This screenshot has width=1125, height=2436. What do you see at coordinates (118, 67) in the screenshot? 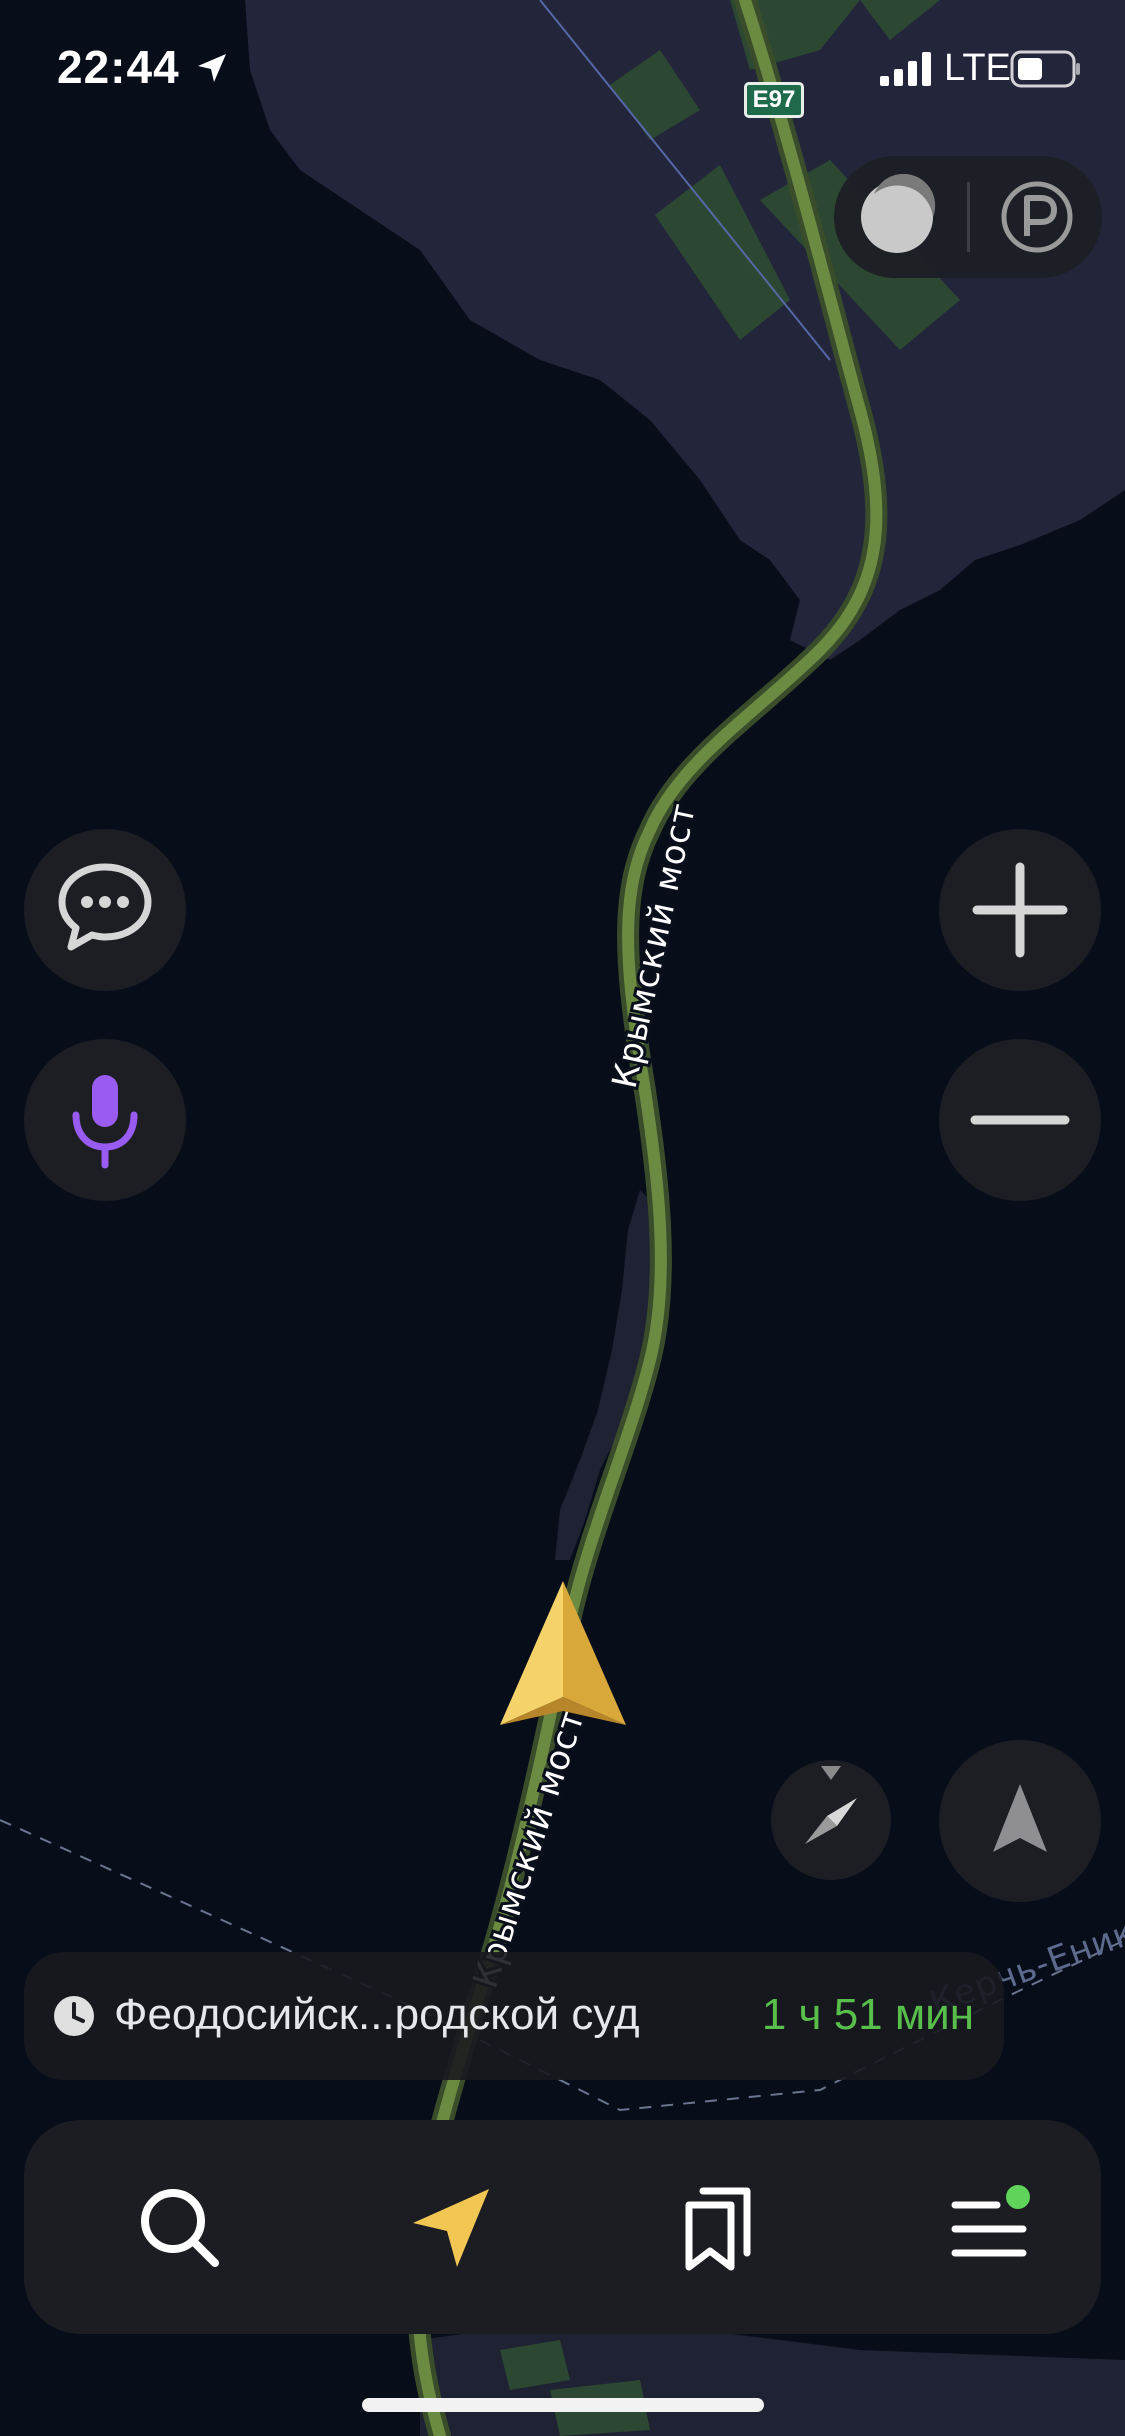
I see `status-time: 22:44` at bounding box center [118, 67].